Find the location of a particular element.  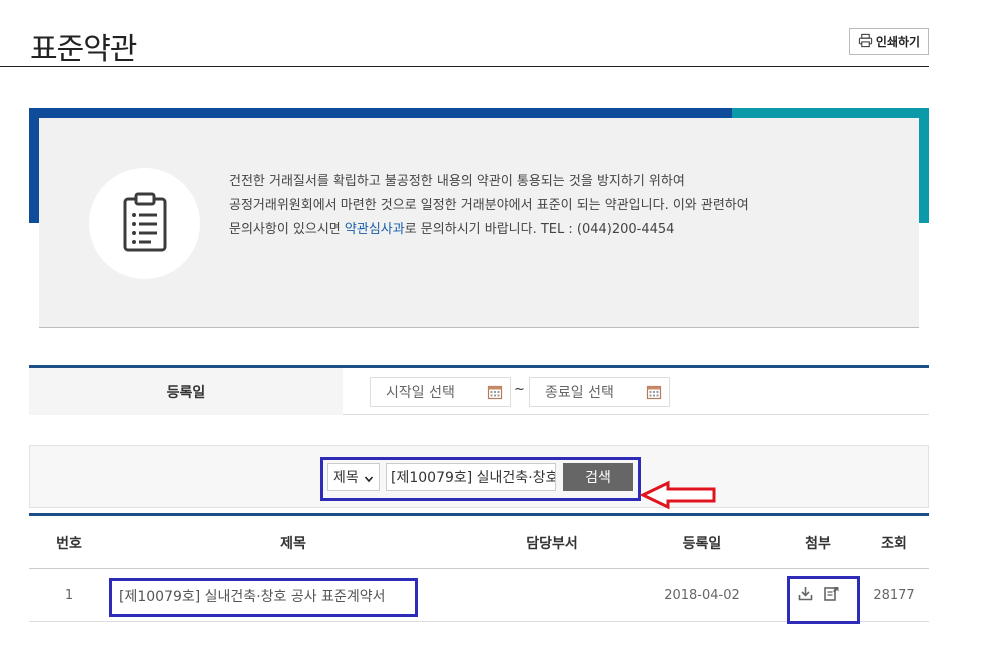

row-views: 28177 is located at coordinates (894, 595).